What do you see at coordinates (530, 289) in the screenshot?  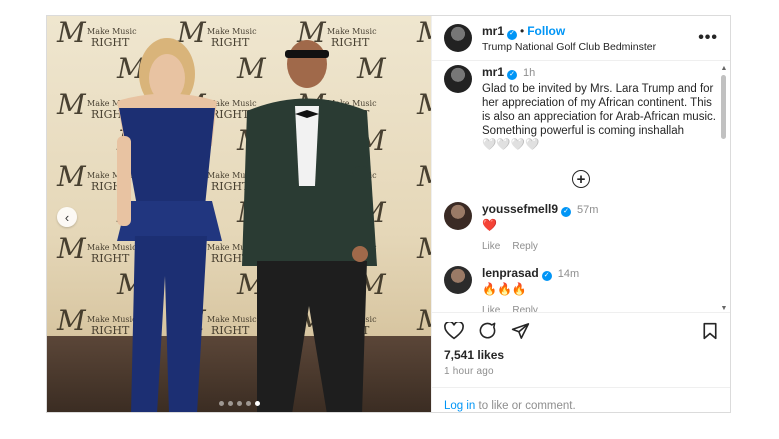 I see `comment-body: lenprasad ✓ 14m 🔥🔥🔥 Like Reply` at bounding box center [530, 289].